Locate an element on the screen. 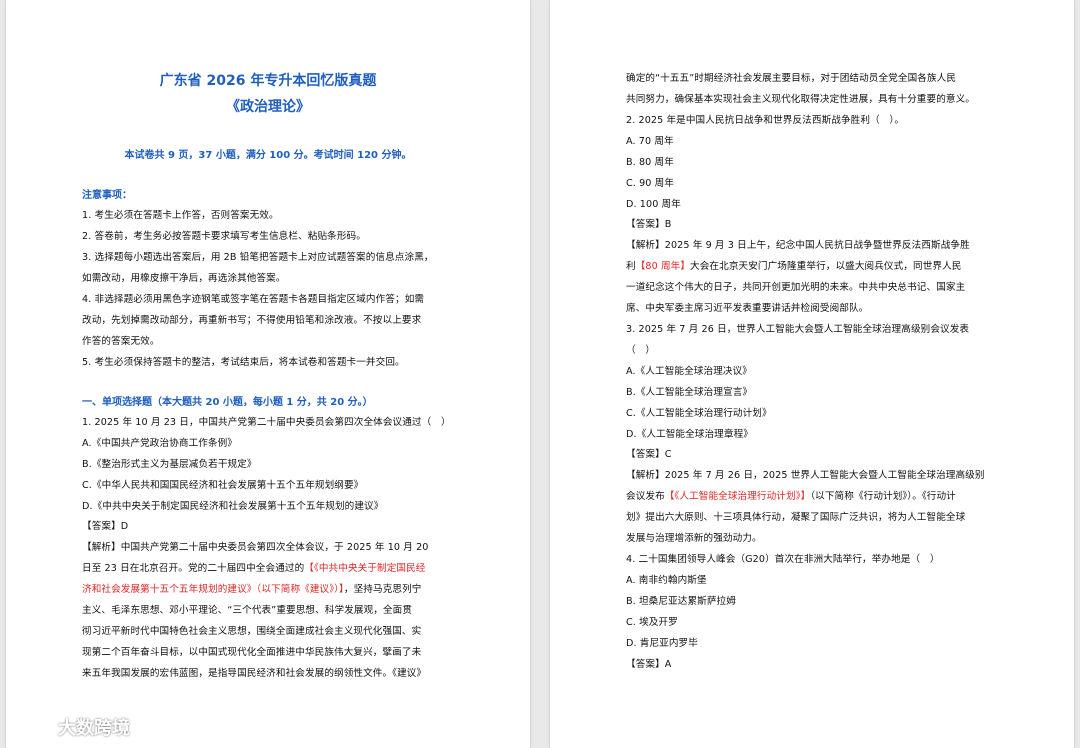 This screenshot has height=748, width=1080. option-d: D.《人工智能全球治理章程》 is located at coordinates (689, 434).